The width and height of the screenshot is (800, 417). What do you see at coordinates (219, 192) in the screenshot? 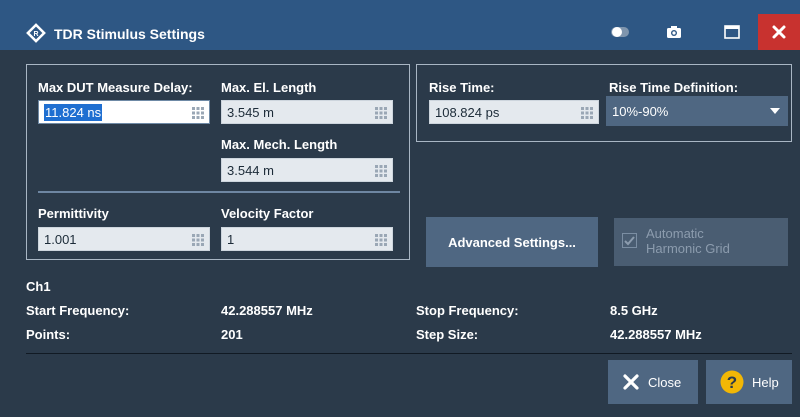
I see `panel-divider` at bounding box center [219, 192].